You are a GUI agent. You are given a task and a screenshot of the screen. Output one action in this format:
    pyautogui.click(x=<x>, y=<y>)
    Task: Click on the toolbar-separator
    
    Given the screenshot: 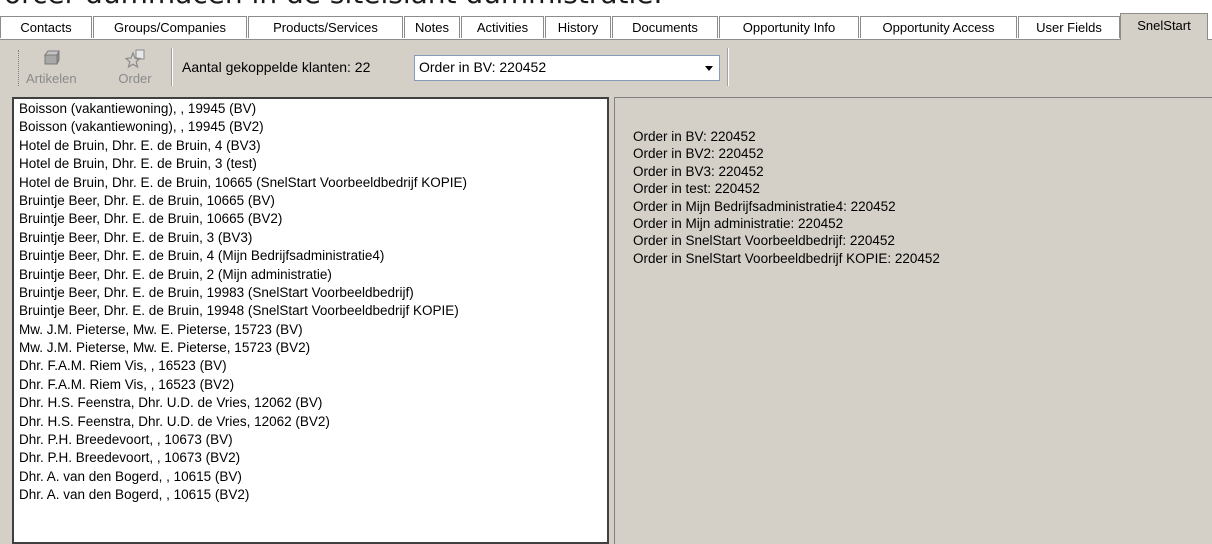 What is the action you would take?
    pyautogui.click(x=172, y=67)
    